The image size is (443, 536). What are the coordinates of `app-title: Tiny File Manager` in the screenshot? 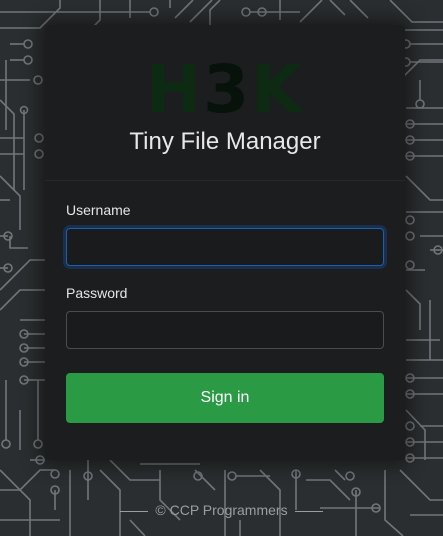 It's located at (225, 141).